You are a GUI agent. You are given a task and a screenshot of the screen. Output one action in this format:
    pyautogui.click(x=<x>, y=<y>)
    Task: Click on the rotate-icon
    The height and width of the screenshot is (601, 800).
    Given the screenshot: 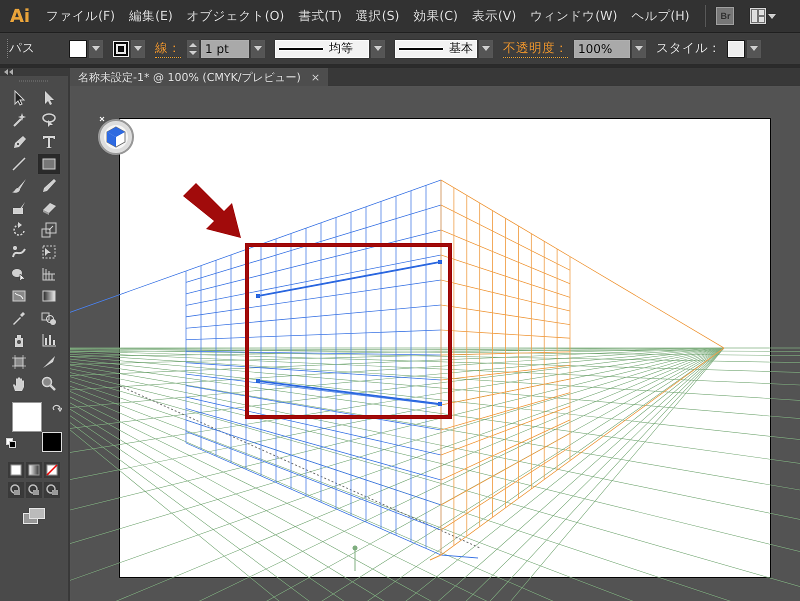 What is the action you would take?
    pyautogui.click(x=19, y=230)
    